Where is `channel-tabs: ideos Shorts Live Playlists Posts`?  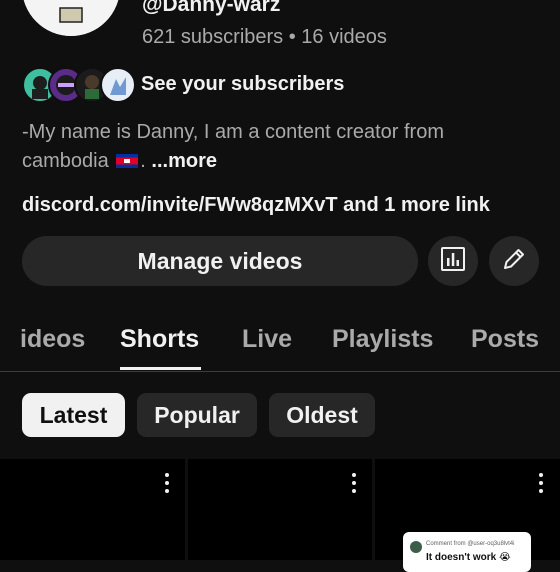 channel-tabs: ideos Shorts Live Playlists Posts is located at coordinates (280, 345).